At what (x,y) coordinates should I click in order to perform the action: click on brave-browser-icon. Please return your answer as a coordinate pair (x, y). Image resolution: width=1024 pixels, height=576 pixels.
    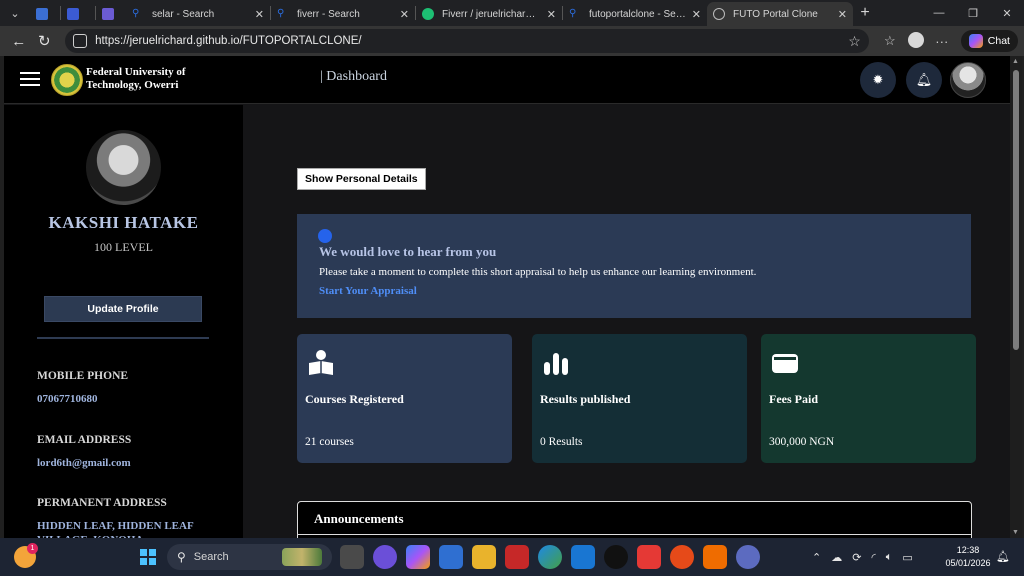
    Looking at the image, I should click on (682, 557).